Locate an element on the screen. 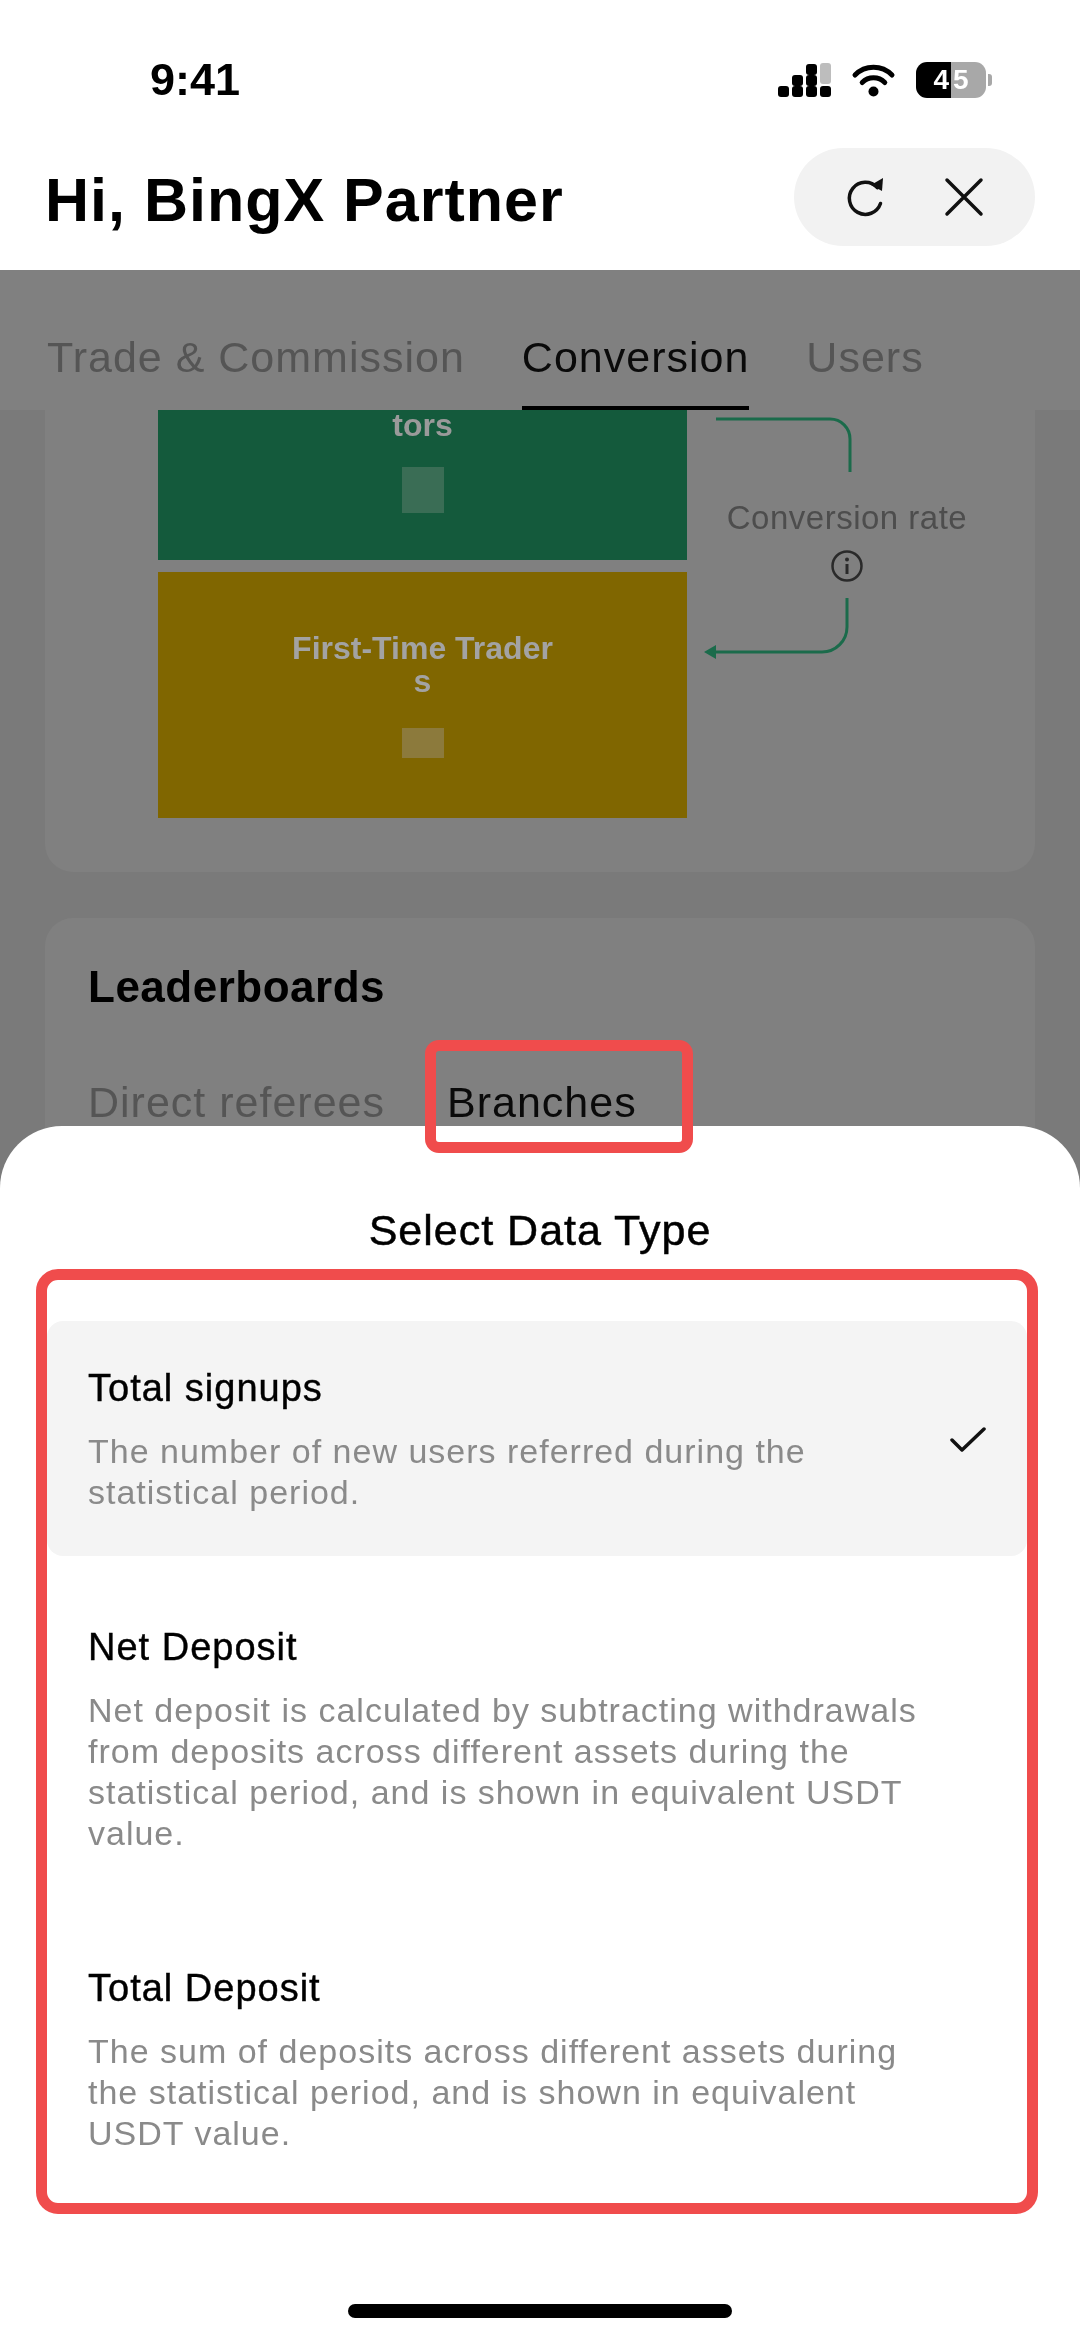  stage-label: tors is located at coordinates (422, 425).